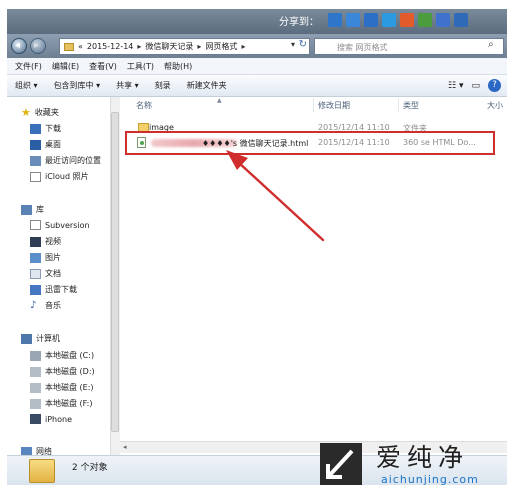 The width and height of the screenshot is (513, 493). I want to click on annotation-arrow, so click(275, 196).